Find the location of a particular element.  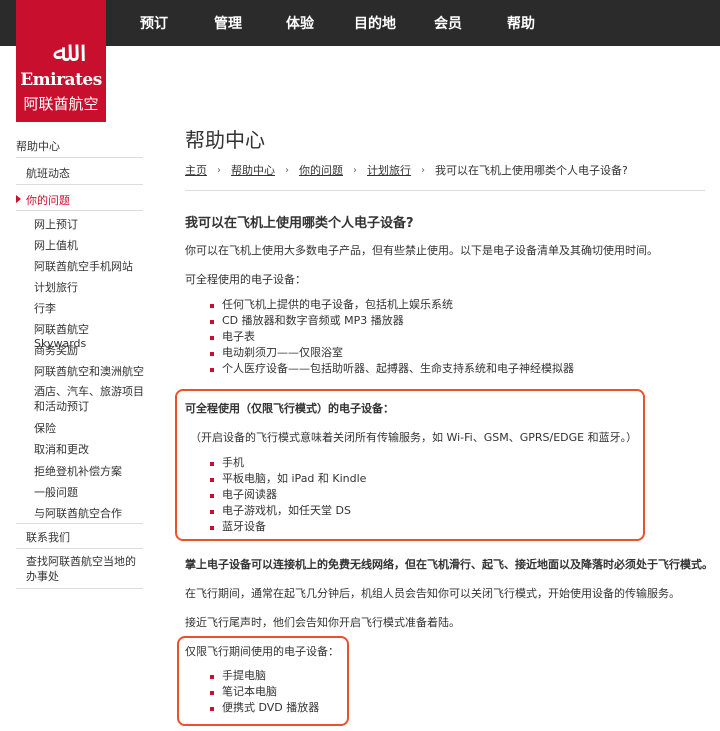

active-arrow-icon is located at coordinates (18, 199).